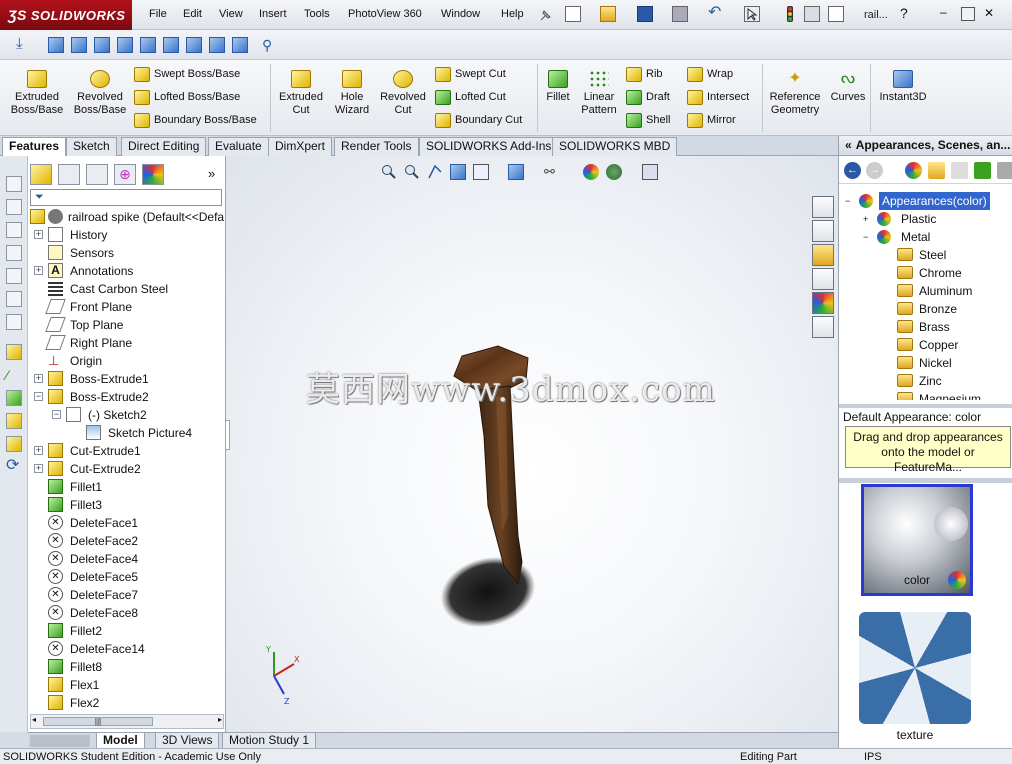  I want to click on menu-help: Help, so click(512, 14).